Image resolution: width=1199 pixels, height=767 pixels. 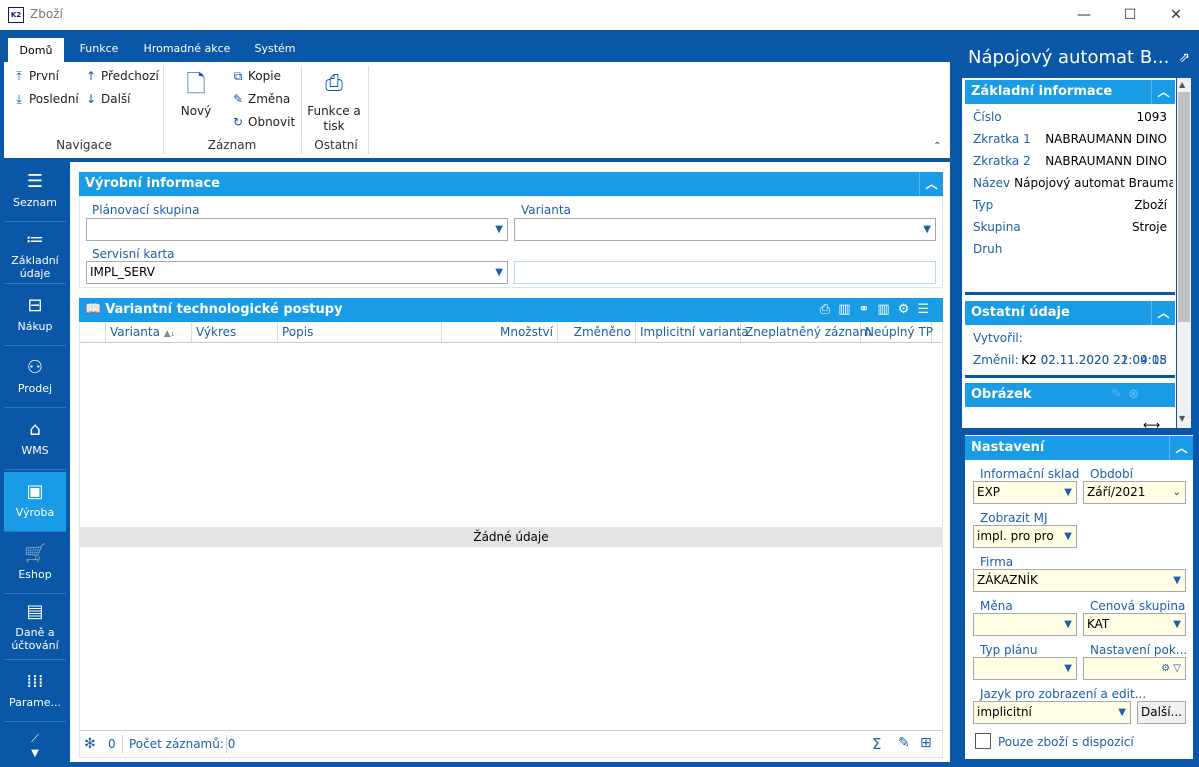 What do you see at coordinates (133, 254) in the screenshot?
I see `service-card-label: Servisní karta` at bounding box center [133, 254].